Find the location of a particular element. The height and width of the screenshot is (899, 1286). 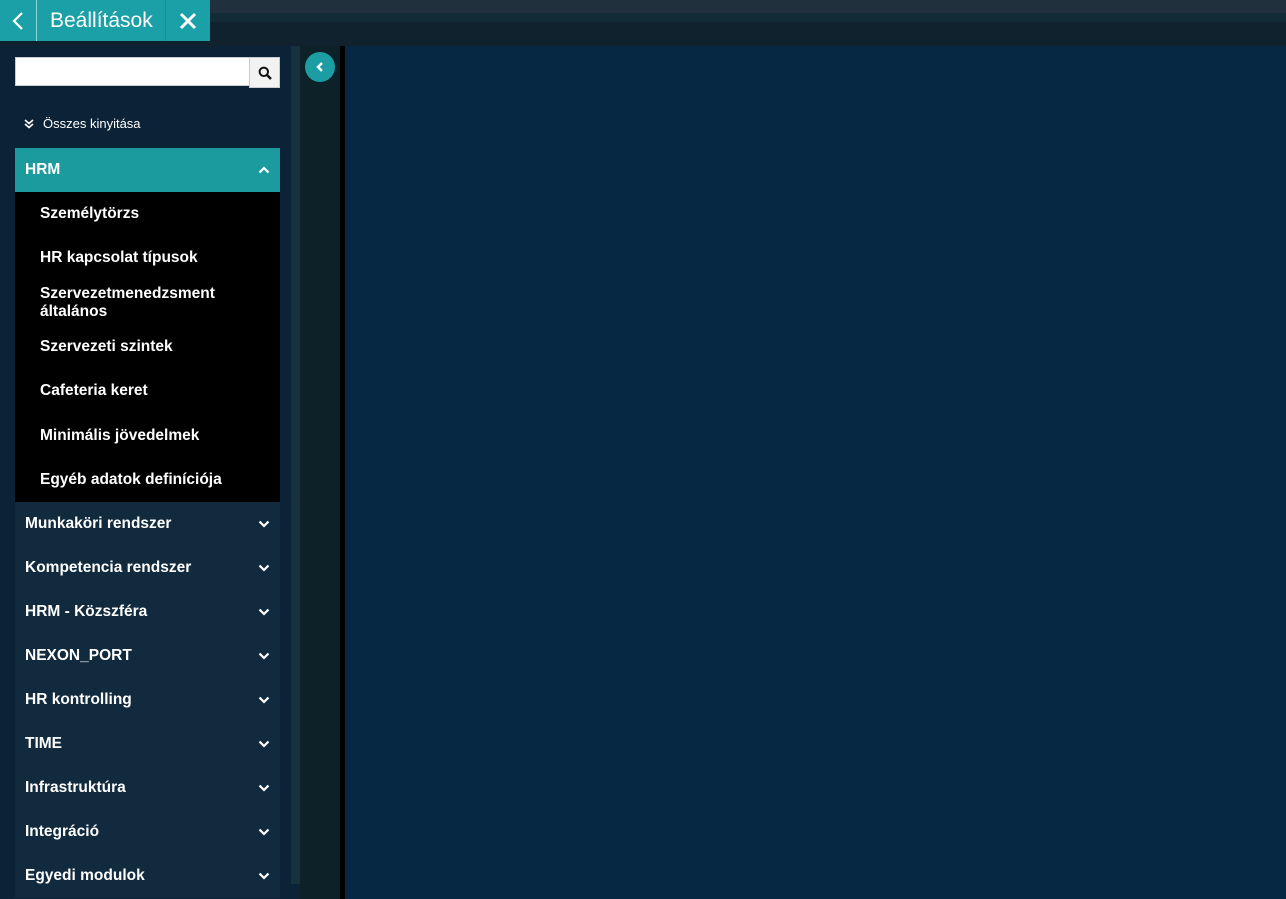

section-hrm: HRM is located at coordinates (147, 170).